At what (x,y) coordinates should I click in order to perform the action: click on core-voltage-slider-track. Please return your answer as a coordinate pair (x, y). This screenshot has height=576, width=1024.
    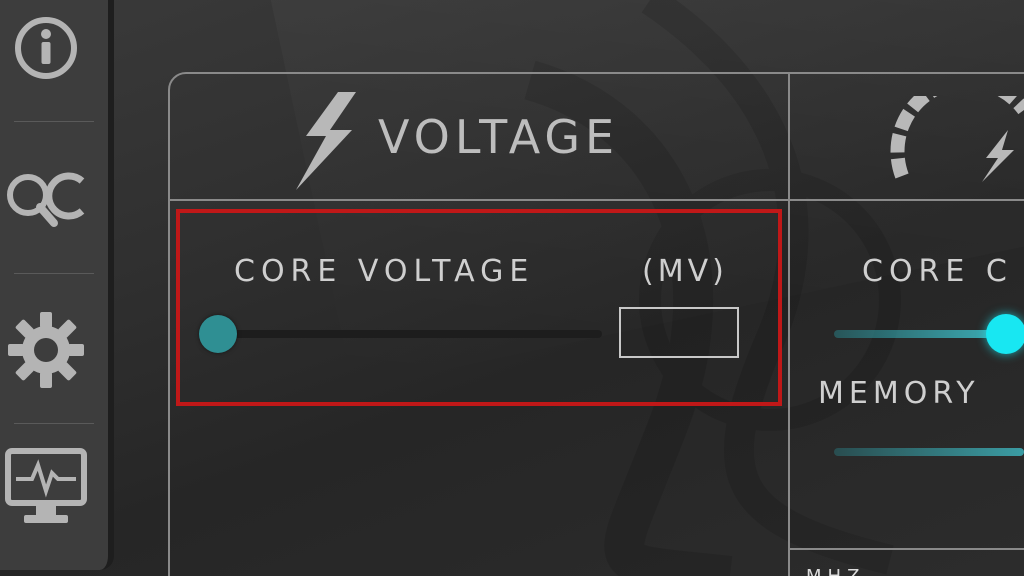
    Looking at the image, I should click on (410, 334).